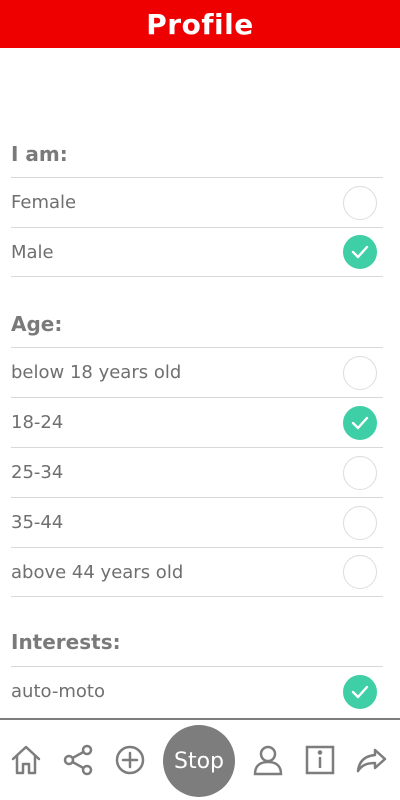 Image resolution: width=400 pixels, height=800 pixels. Describe the element at coordinates (37, 324) in the screenshot. I see `section-title-age: Age:` at that location.